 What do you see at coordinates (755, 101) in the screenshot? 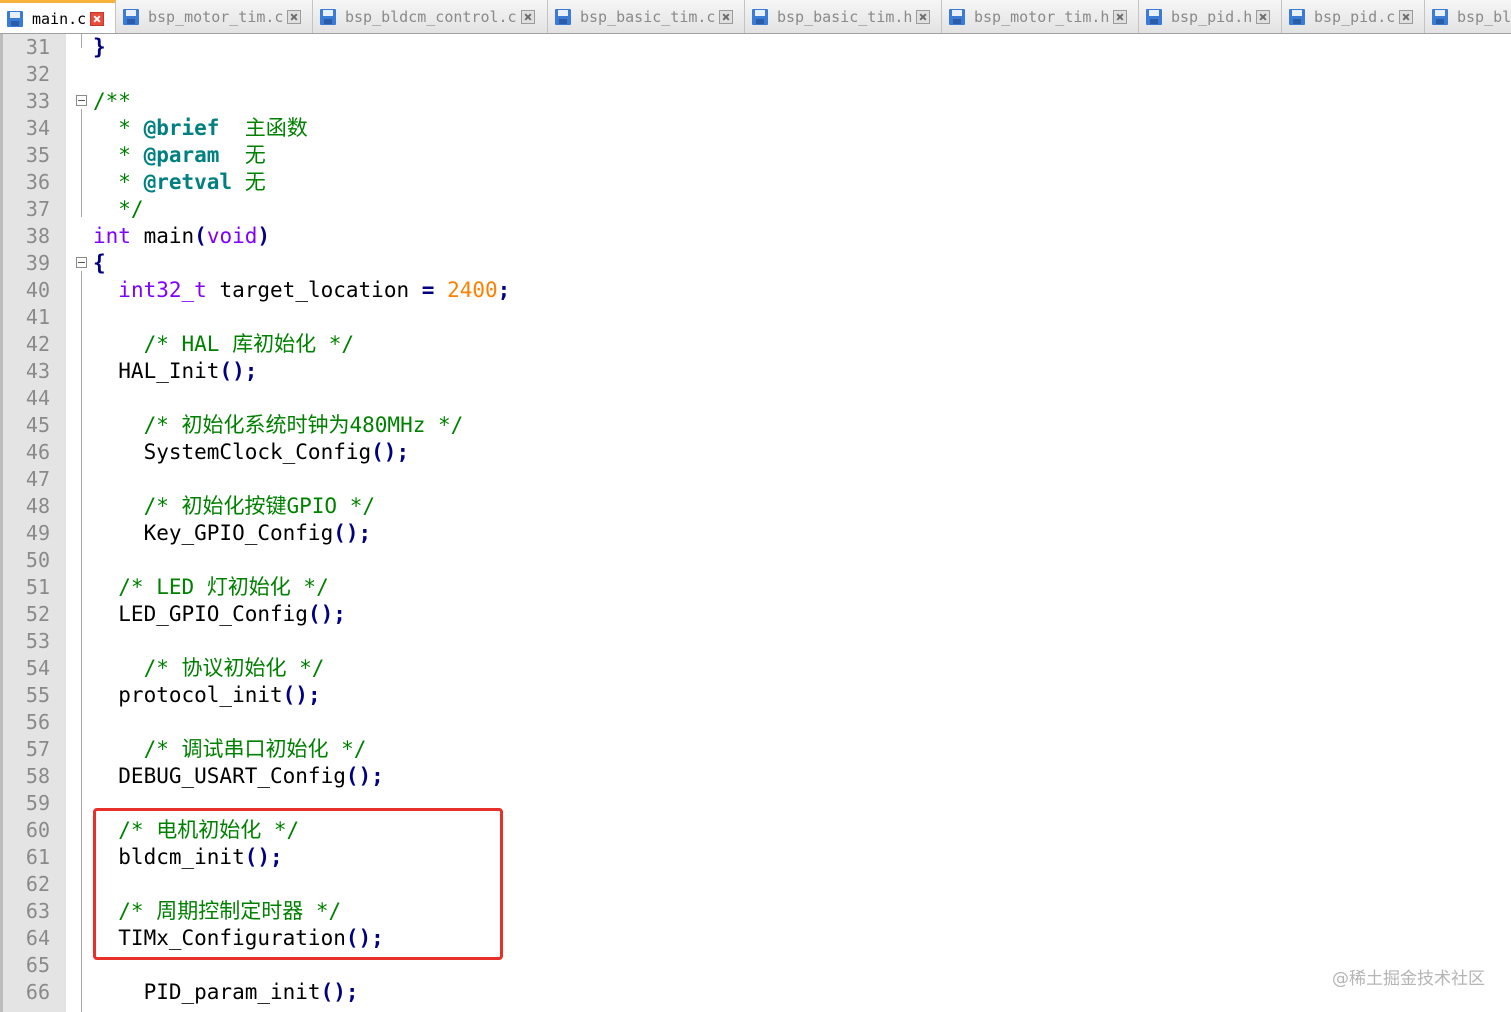
I see `code-line: 33 /**` at bounding box center [755, 101].